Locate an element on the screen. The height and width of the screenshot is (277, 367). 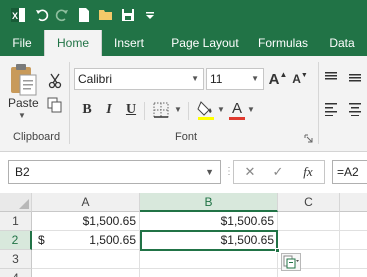
customize-qat-icon is located at coordinates (150, 15).